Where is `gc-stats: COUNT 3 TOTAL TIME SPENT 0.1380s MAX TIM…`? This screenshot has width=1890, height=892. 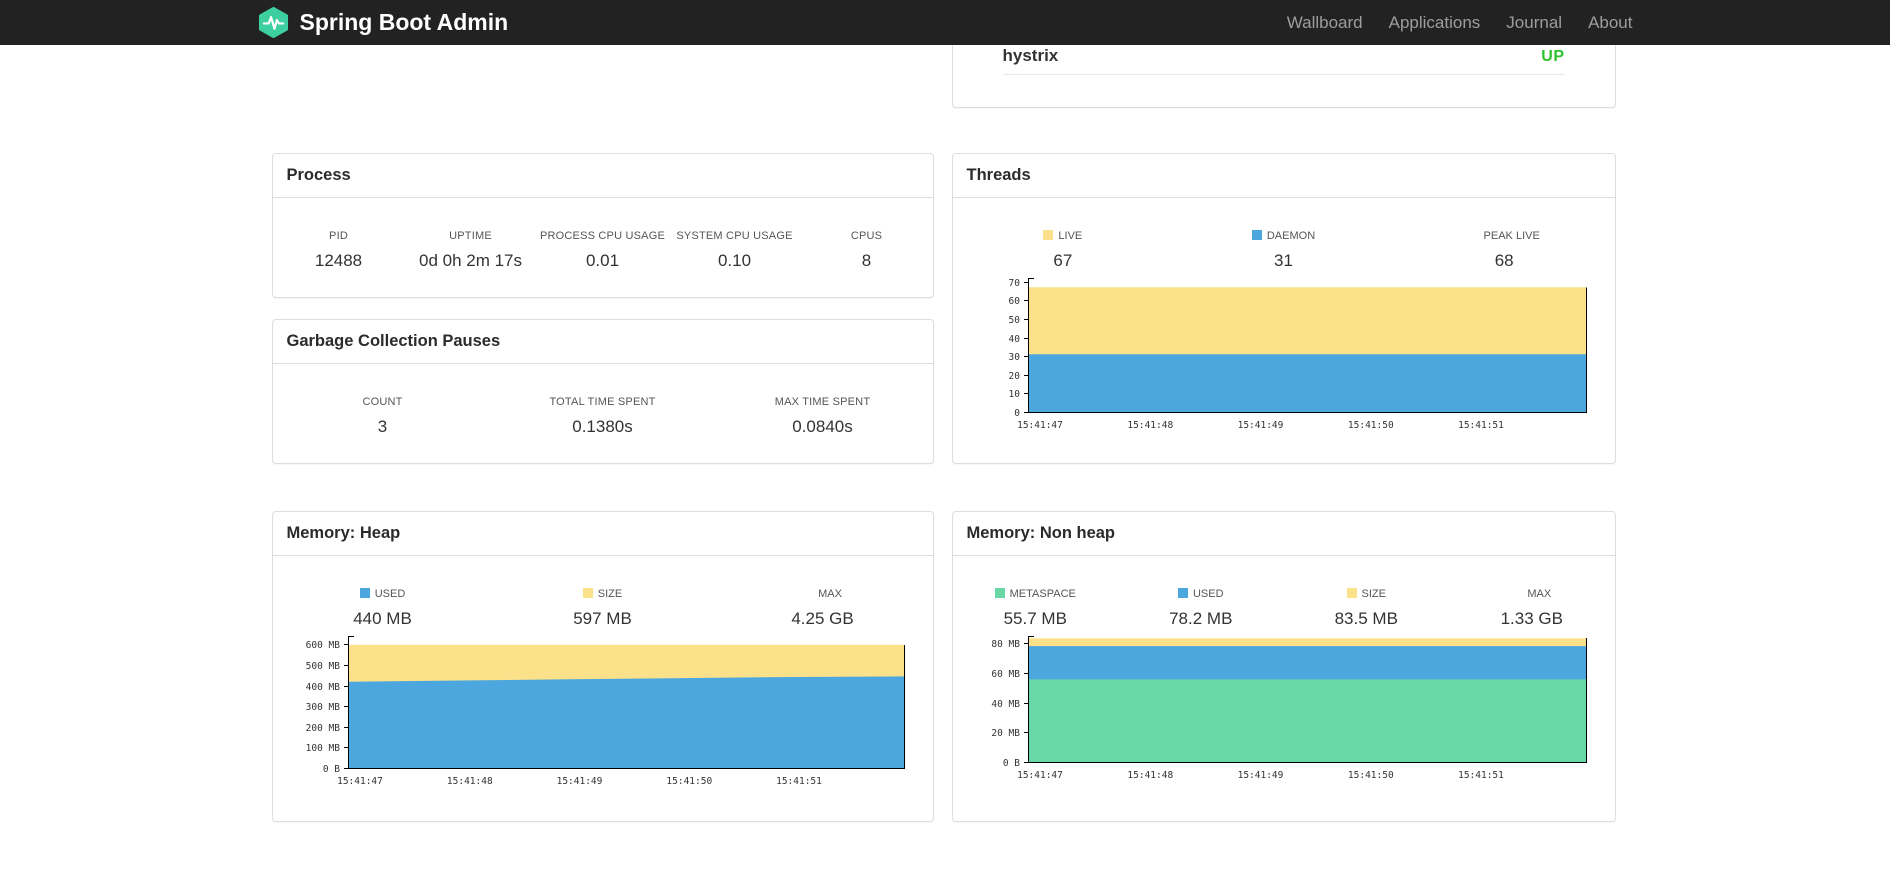 gc-stats: COUNT 3 TOTAL TIME SPENT 0.1380s MAX TIM… is located at coordinates (603, 400).